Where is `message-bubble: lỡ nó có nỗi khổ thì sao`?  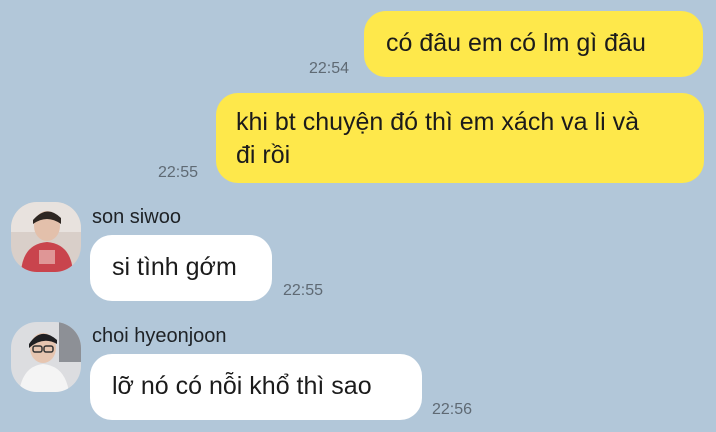 message-bubble: lỡ nó có nỗi khổ thì sao is located at coordinates (256, 387).